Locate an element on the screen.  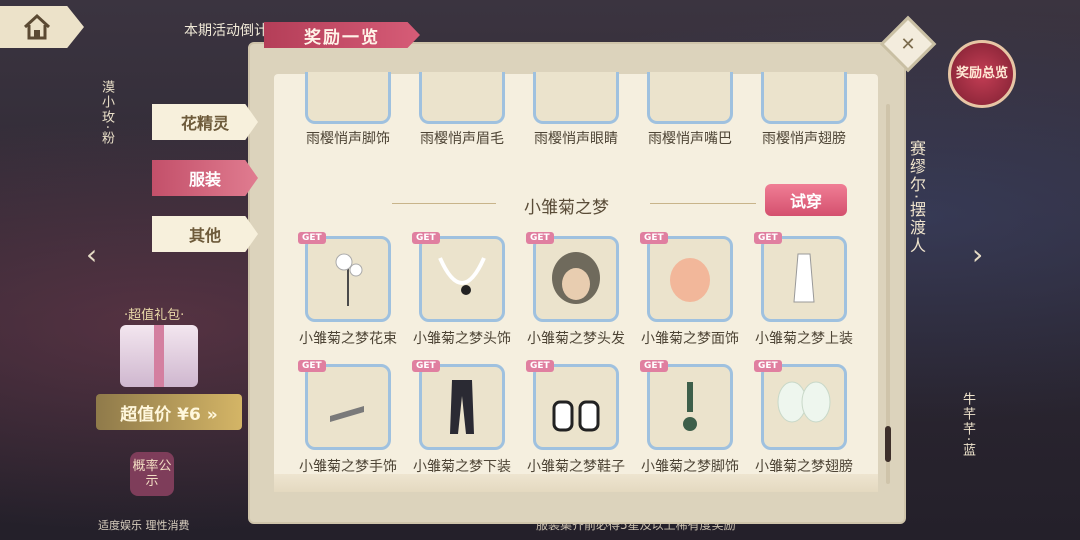
home-button is located at coordinates (42, 27).